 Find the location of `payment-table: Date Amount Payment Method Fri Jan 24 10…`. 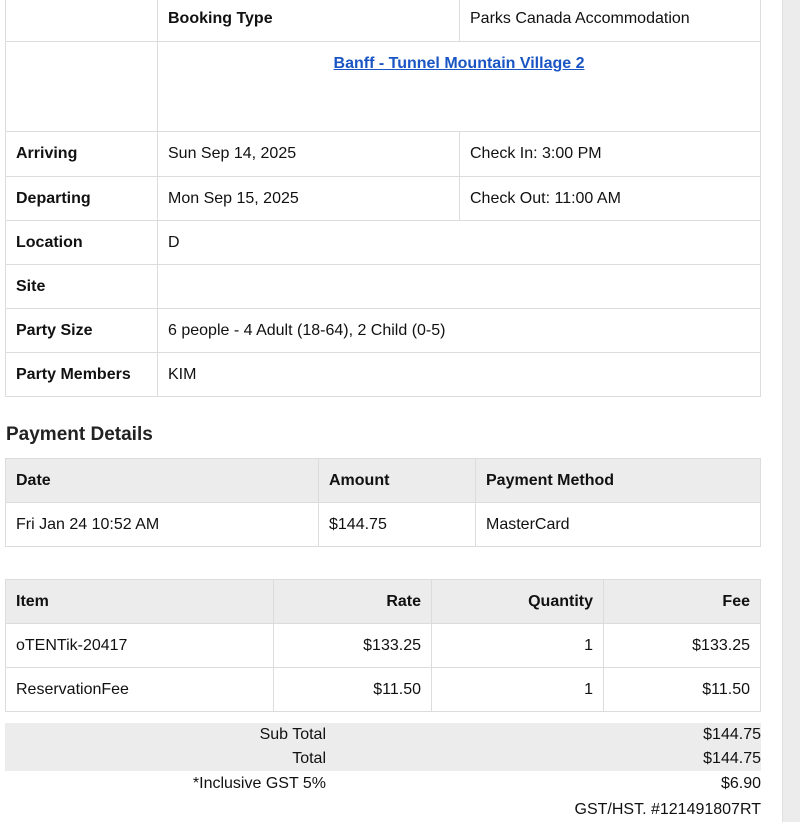

payment-table: Date Amount Payment Method Fri Jan 24 10… is located at coordinates (383, 502).